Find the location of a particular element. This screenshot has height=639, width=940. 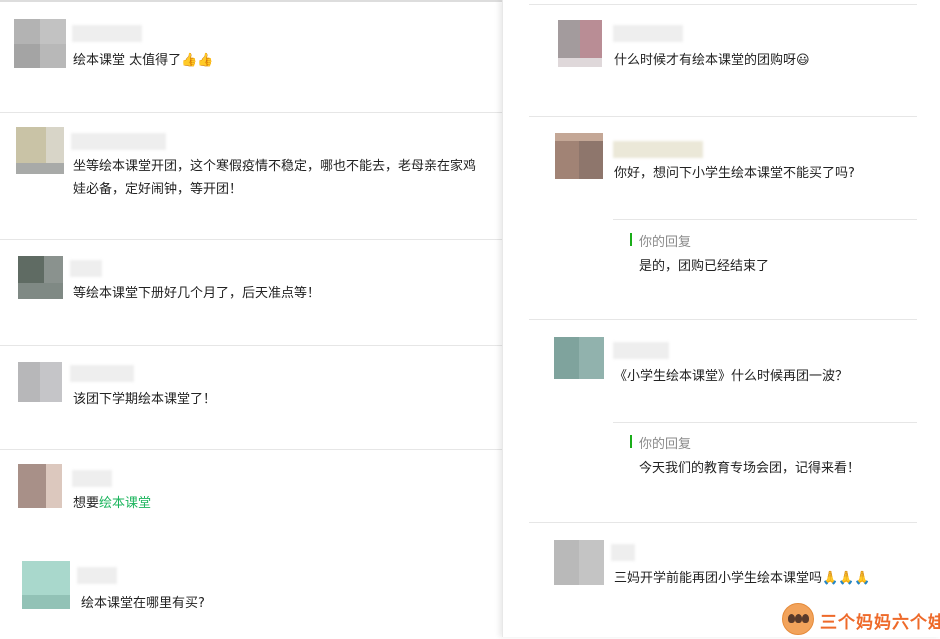

comment-text: 该团下学期绘本课堂了！ is located at coordinates (145, 399).